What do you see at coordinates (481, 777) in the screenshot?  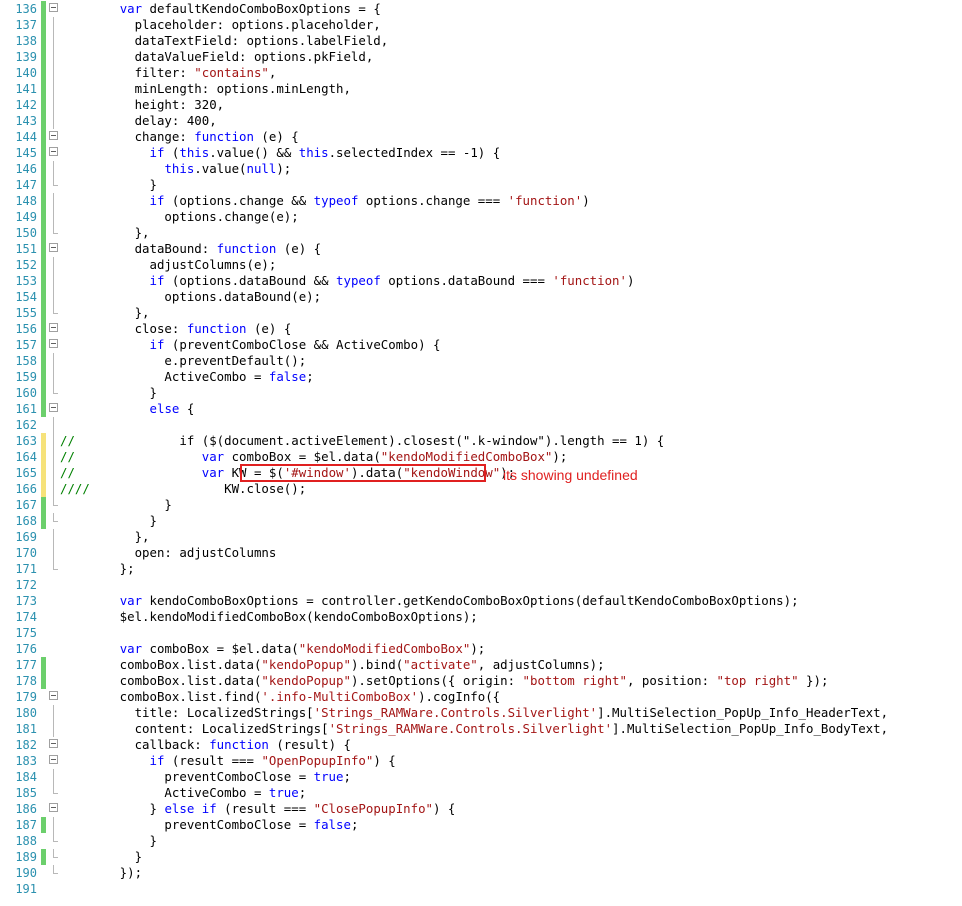 I see `code-line: 184 preventComboClose = true;` at bounding box center [481, 777].